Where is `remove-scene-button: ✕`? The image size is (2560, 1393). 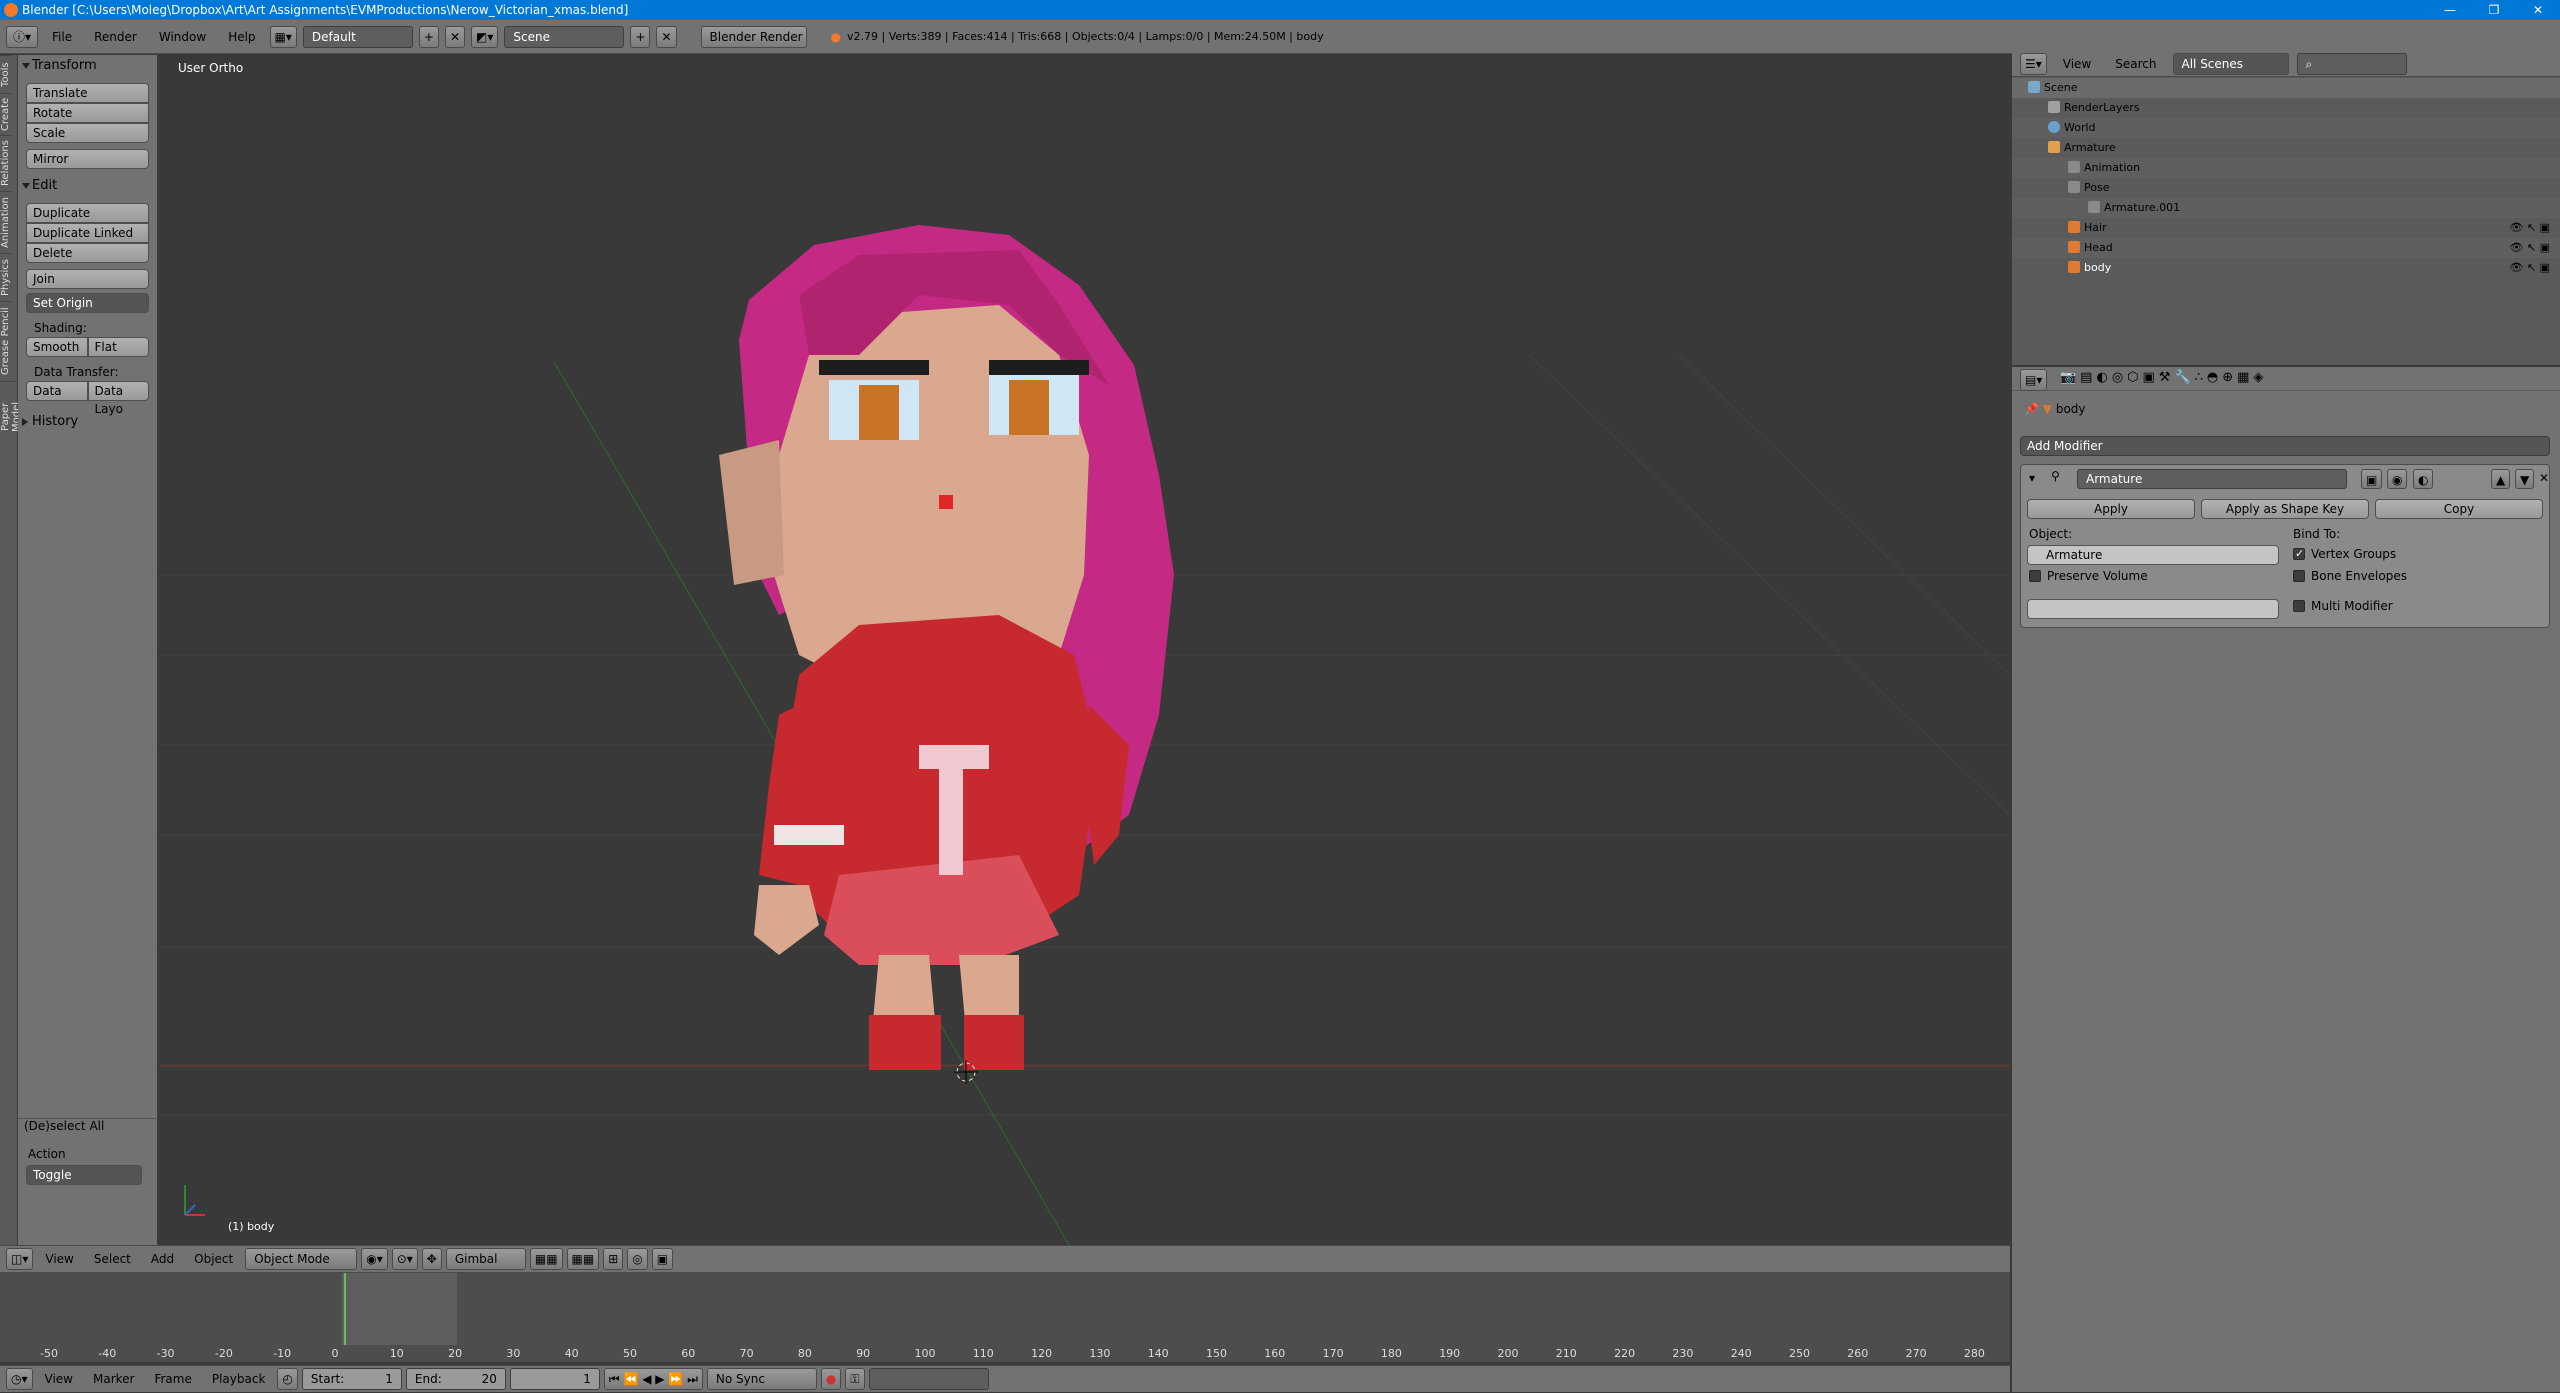 remove-scene-button: ✕ is located at coordinates (666, 36).